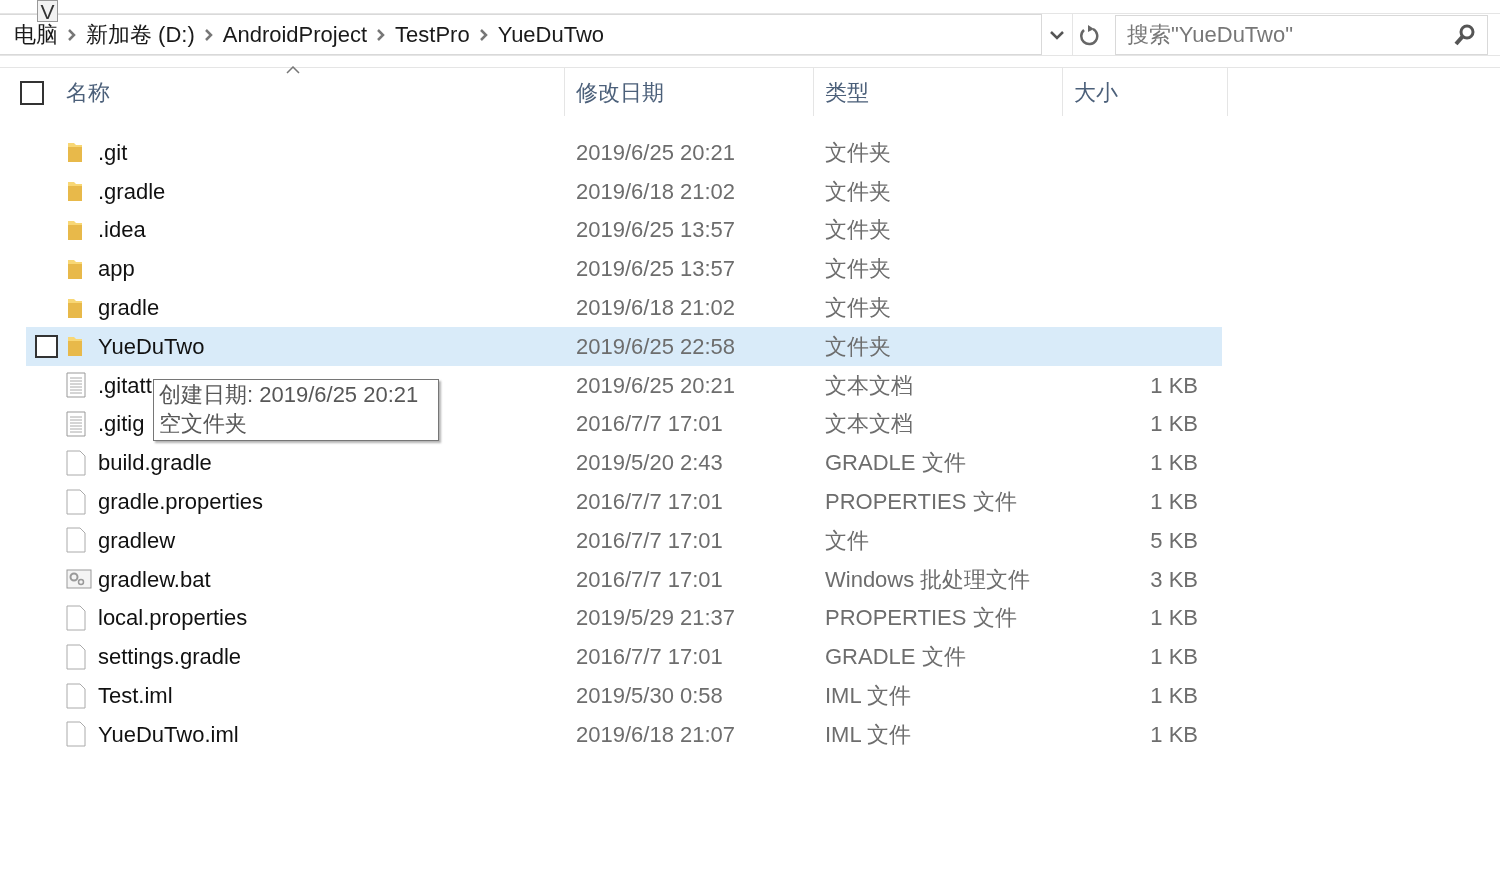 The width and height of the screenshot is (1500, 882). I want to click on row-checkbox, so click(46, 346).